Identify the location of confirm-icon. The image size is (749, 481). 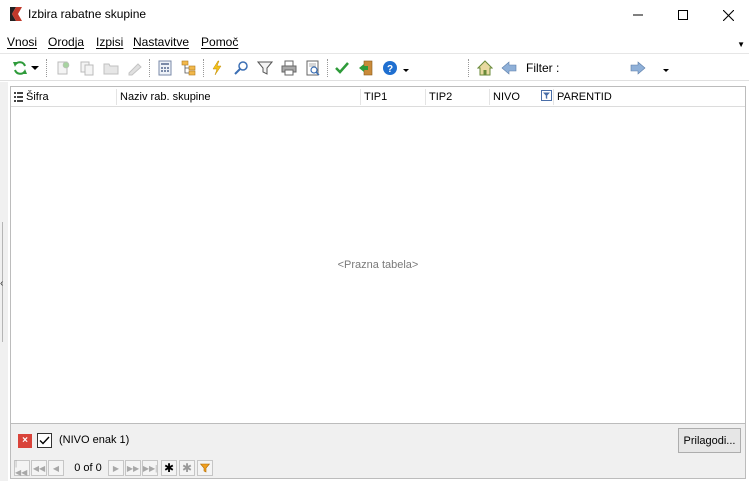
(342, 68).